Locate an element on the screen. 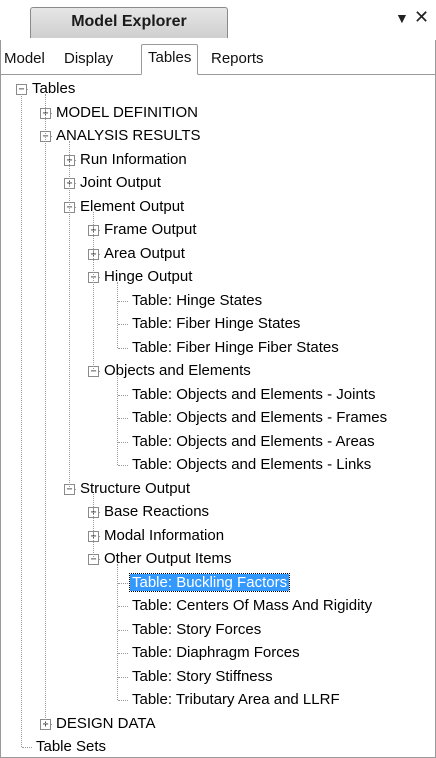 Image resolution: width=436 pixels, height=758 pixels. tree-item: Table: Tributary Area and LLRF is located at coordinates (236, 699).